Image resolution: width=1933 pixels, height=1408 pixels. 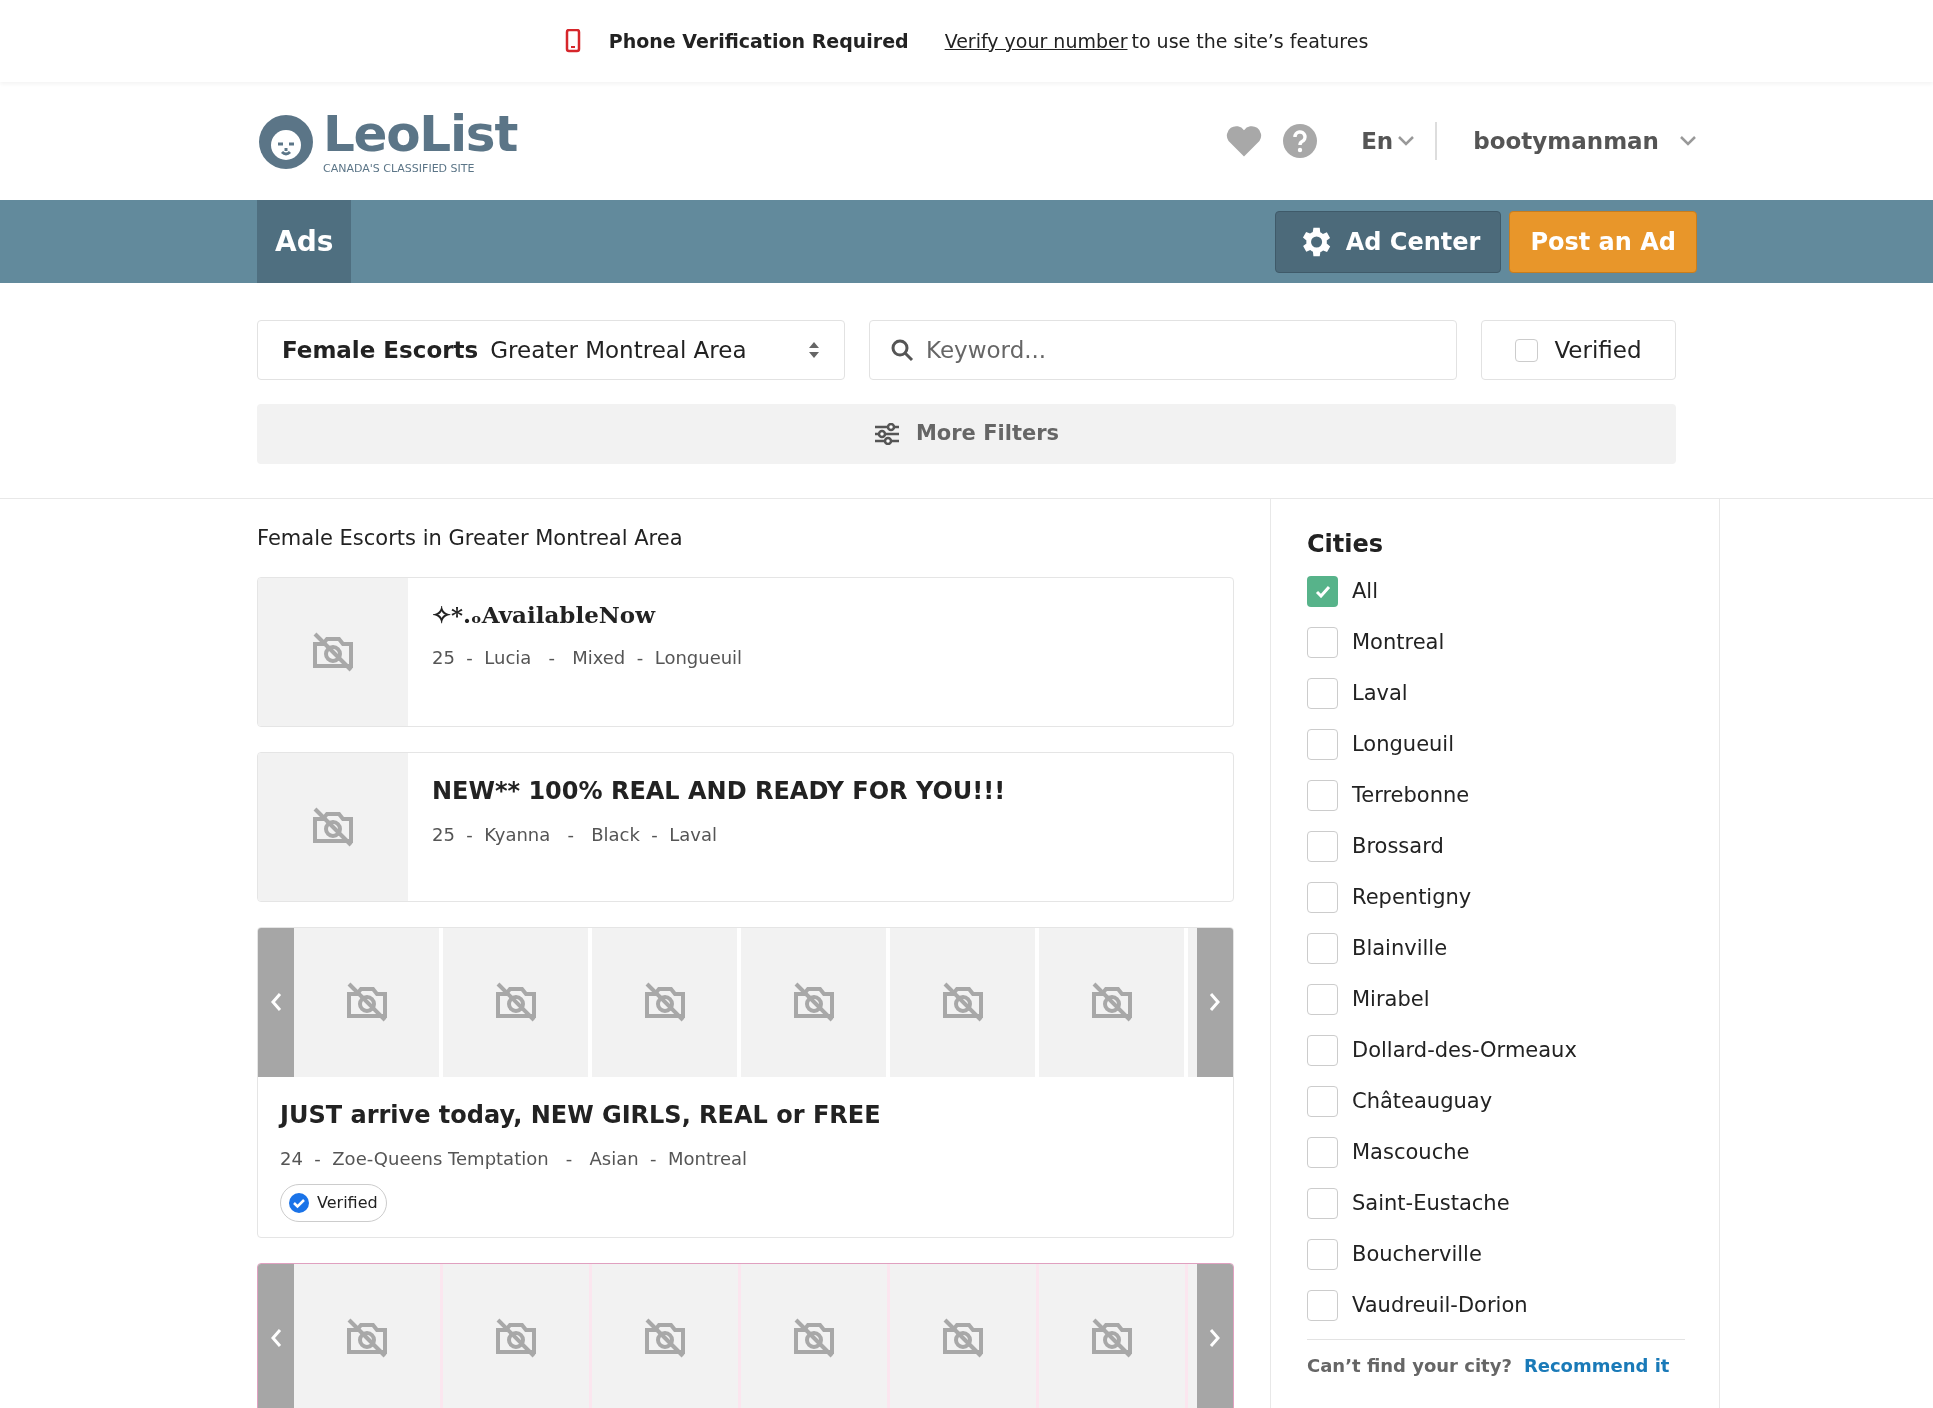 I want to click on city-option: Blainville, so click(x=1496, y=948).